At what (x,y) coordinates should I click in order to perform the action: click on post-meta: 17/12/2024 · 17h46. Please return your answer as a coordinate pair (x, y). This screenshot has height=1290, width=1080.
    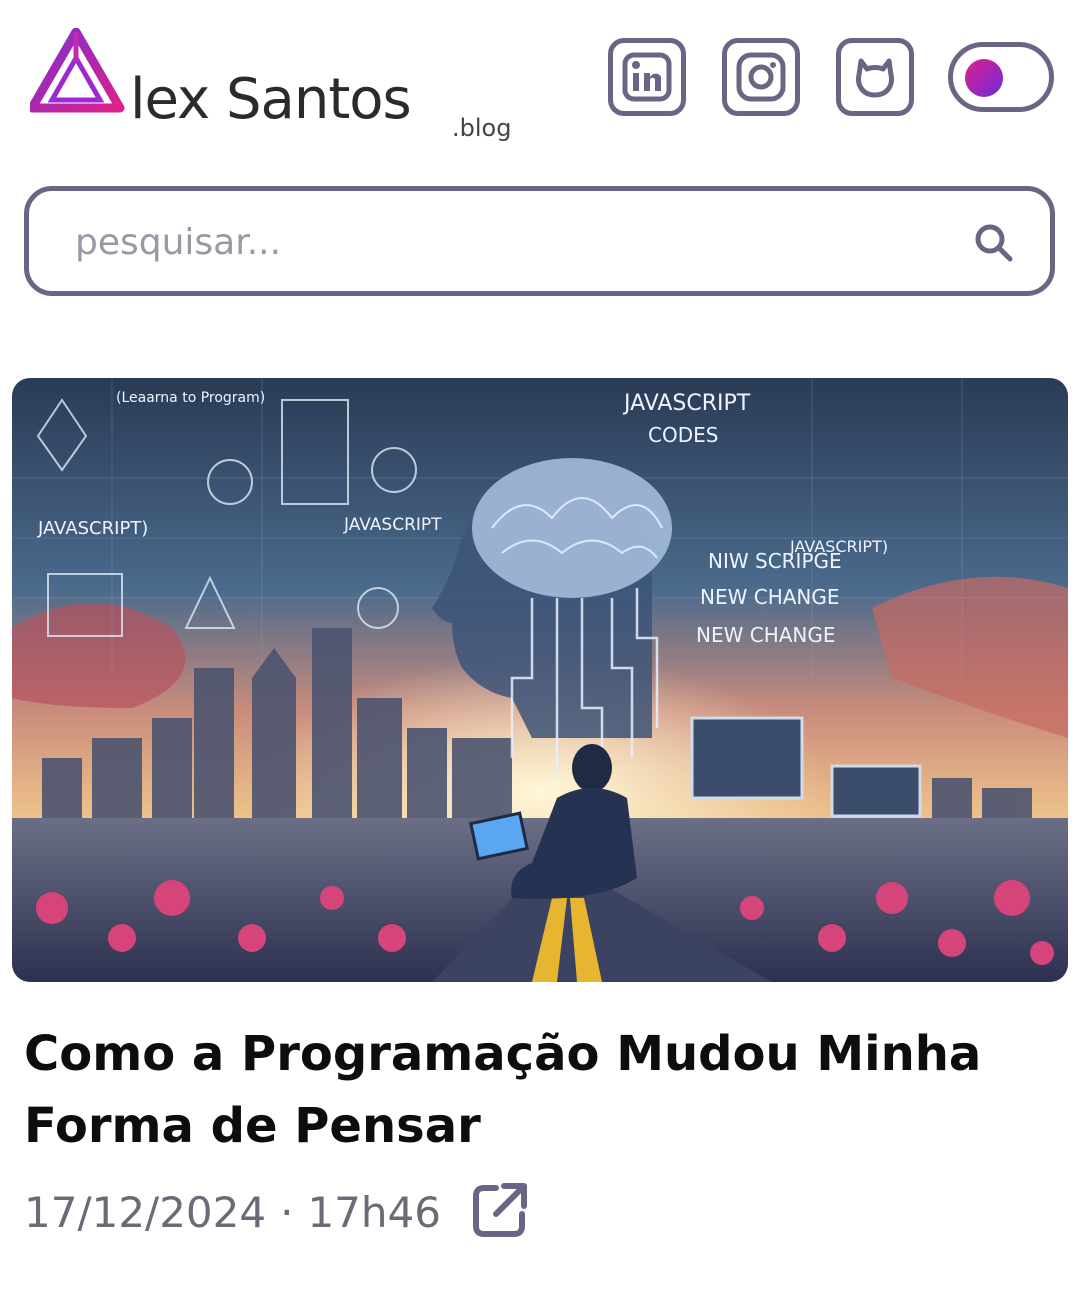
    Looking at the image, I should click on (232, 1212).